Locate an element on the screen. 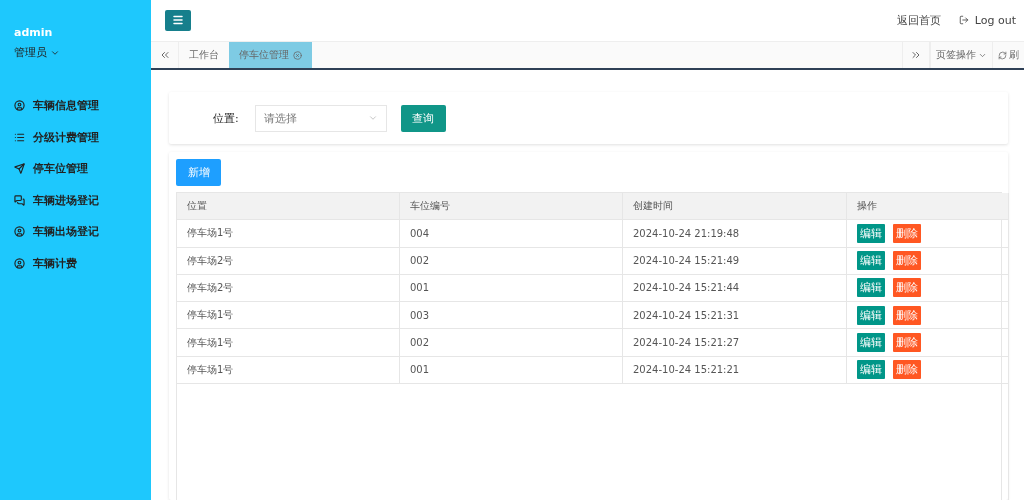 The width and height of the screenshot is (1024, 500). tab: 停车位管理 is located at coordinates (270, 55).